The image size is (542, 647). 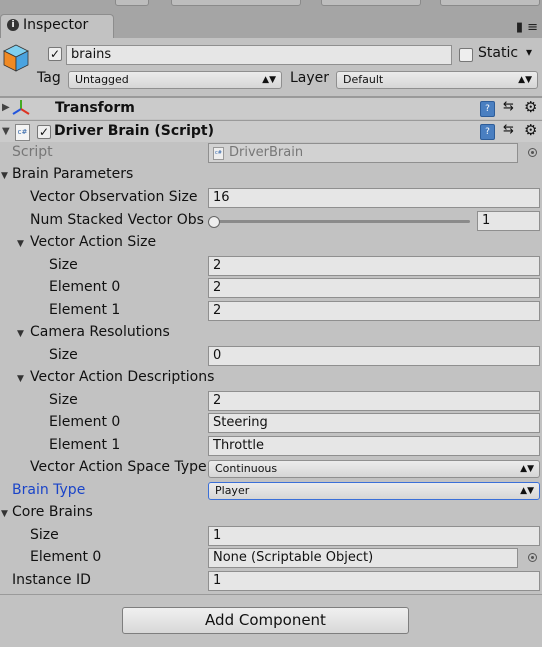 What do you see at coordinates (117, 220) in the screenshot?
I see `num-stacked-label: Num Stacked Vector Obs` at bounding box center [117, 220].